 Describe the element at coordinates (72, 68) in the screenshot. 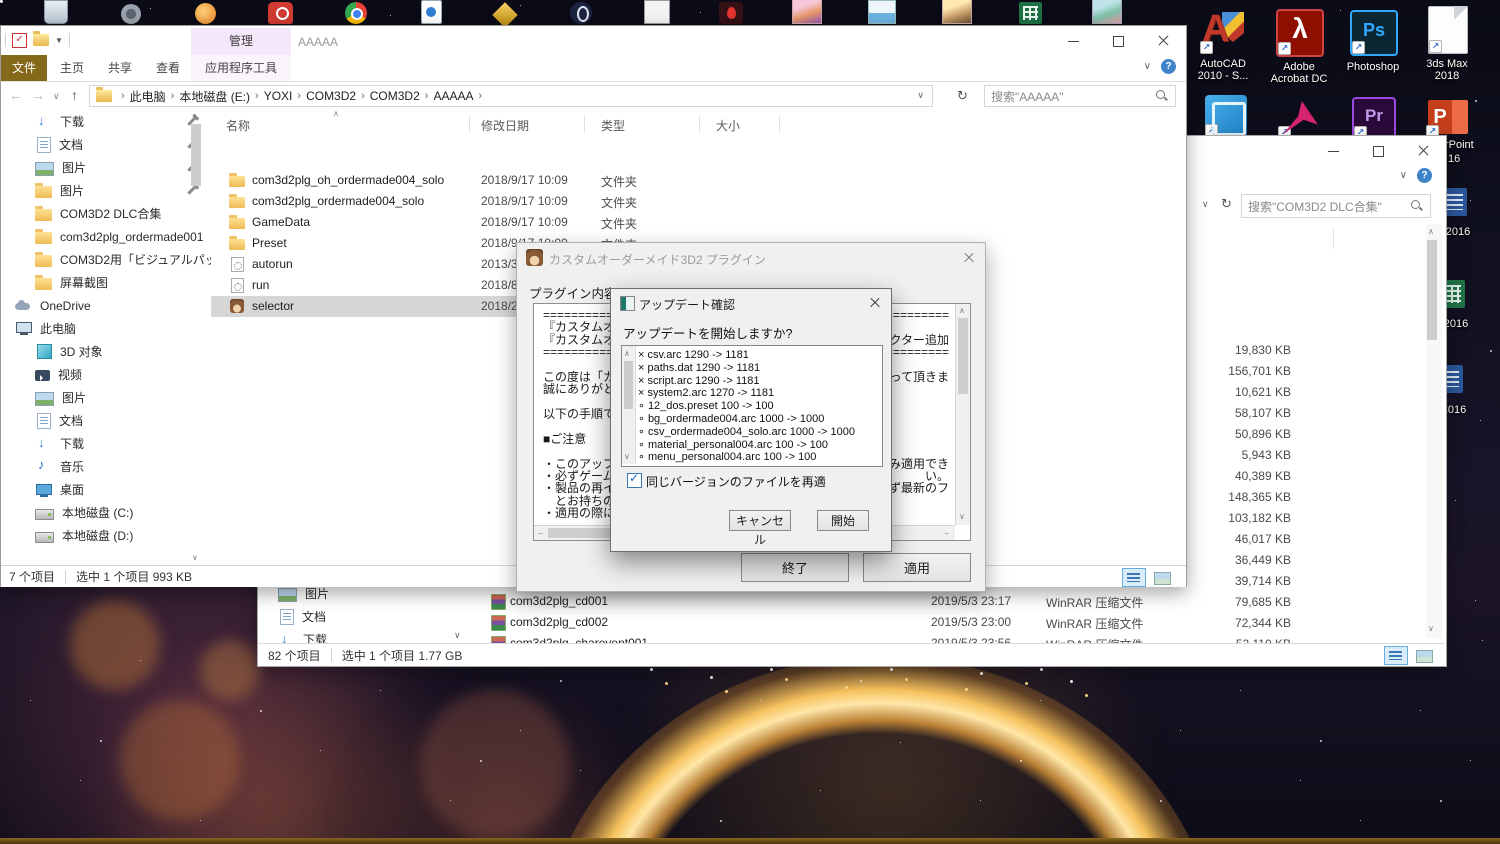

I see `tab-home: 主页` at that location.